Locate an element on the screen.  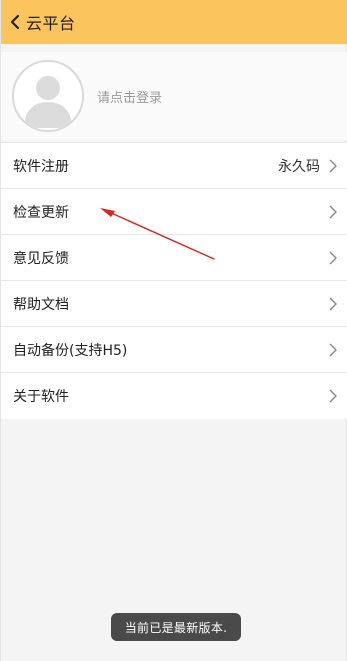
menu-item-check-update: 检查更新 is located at coordinates (174, 212).